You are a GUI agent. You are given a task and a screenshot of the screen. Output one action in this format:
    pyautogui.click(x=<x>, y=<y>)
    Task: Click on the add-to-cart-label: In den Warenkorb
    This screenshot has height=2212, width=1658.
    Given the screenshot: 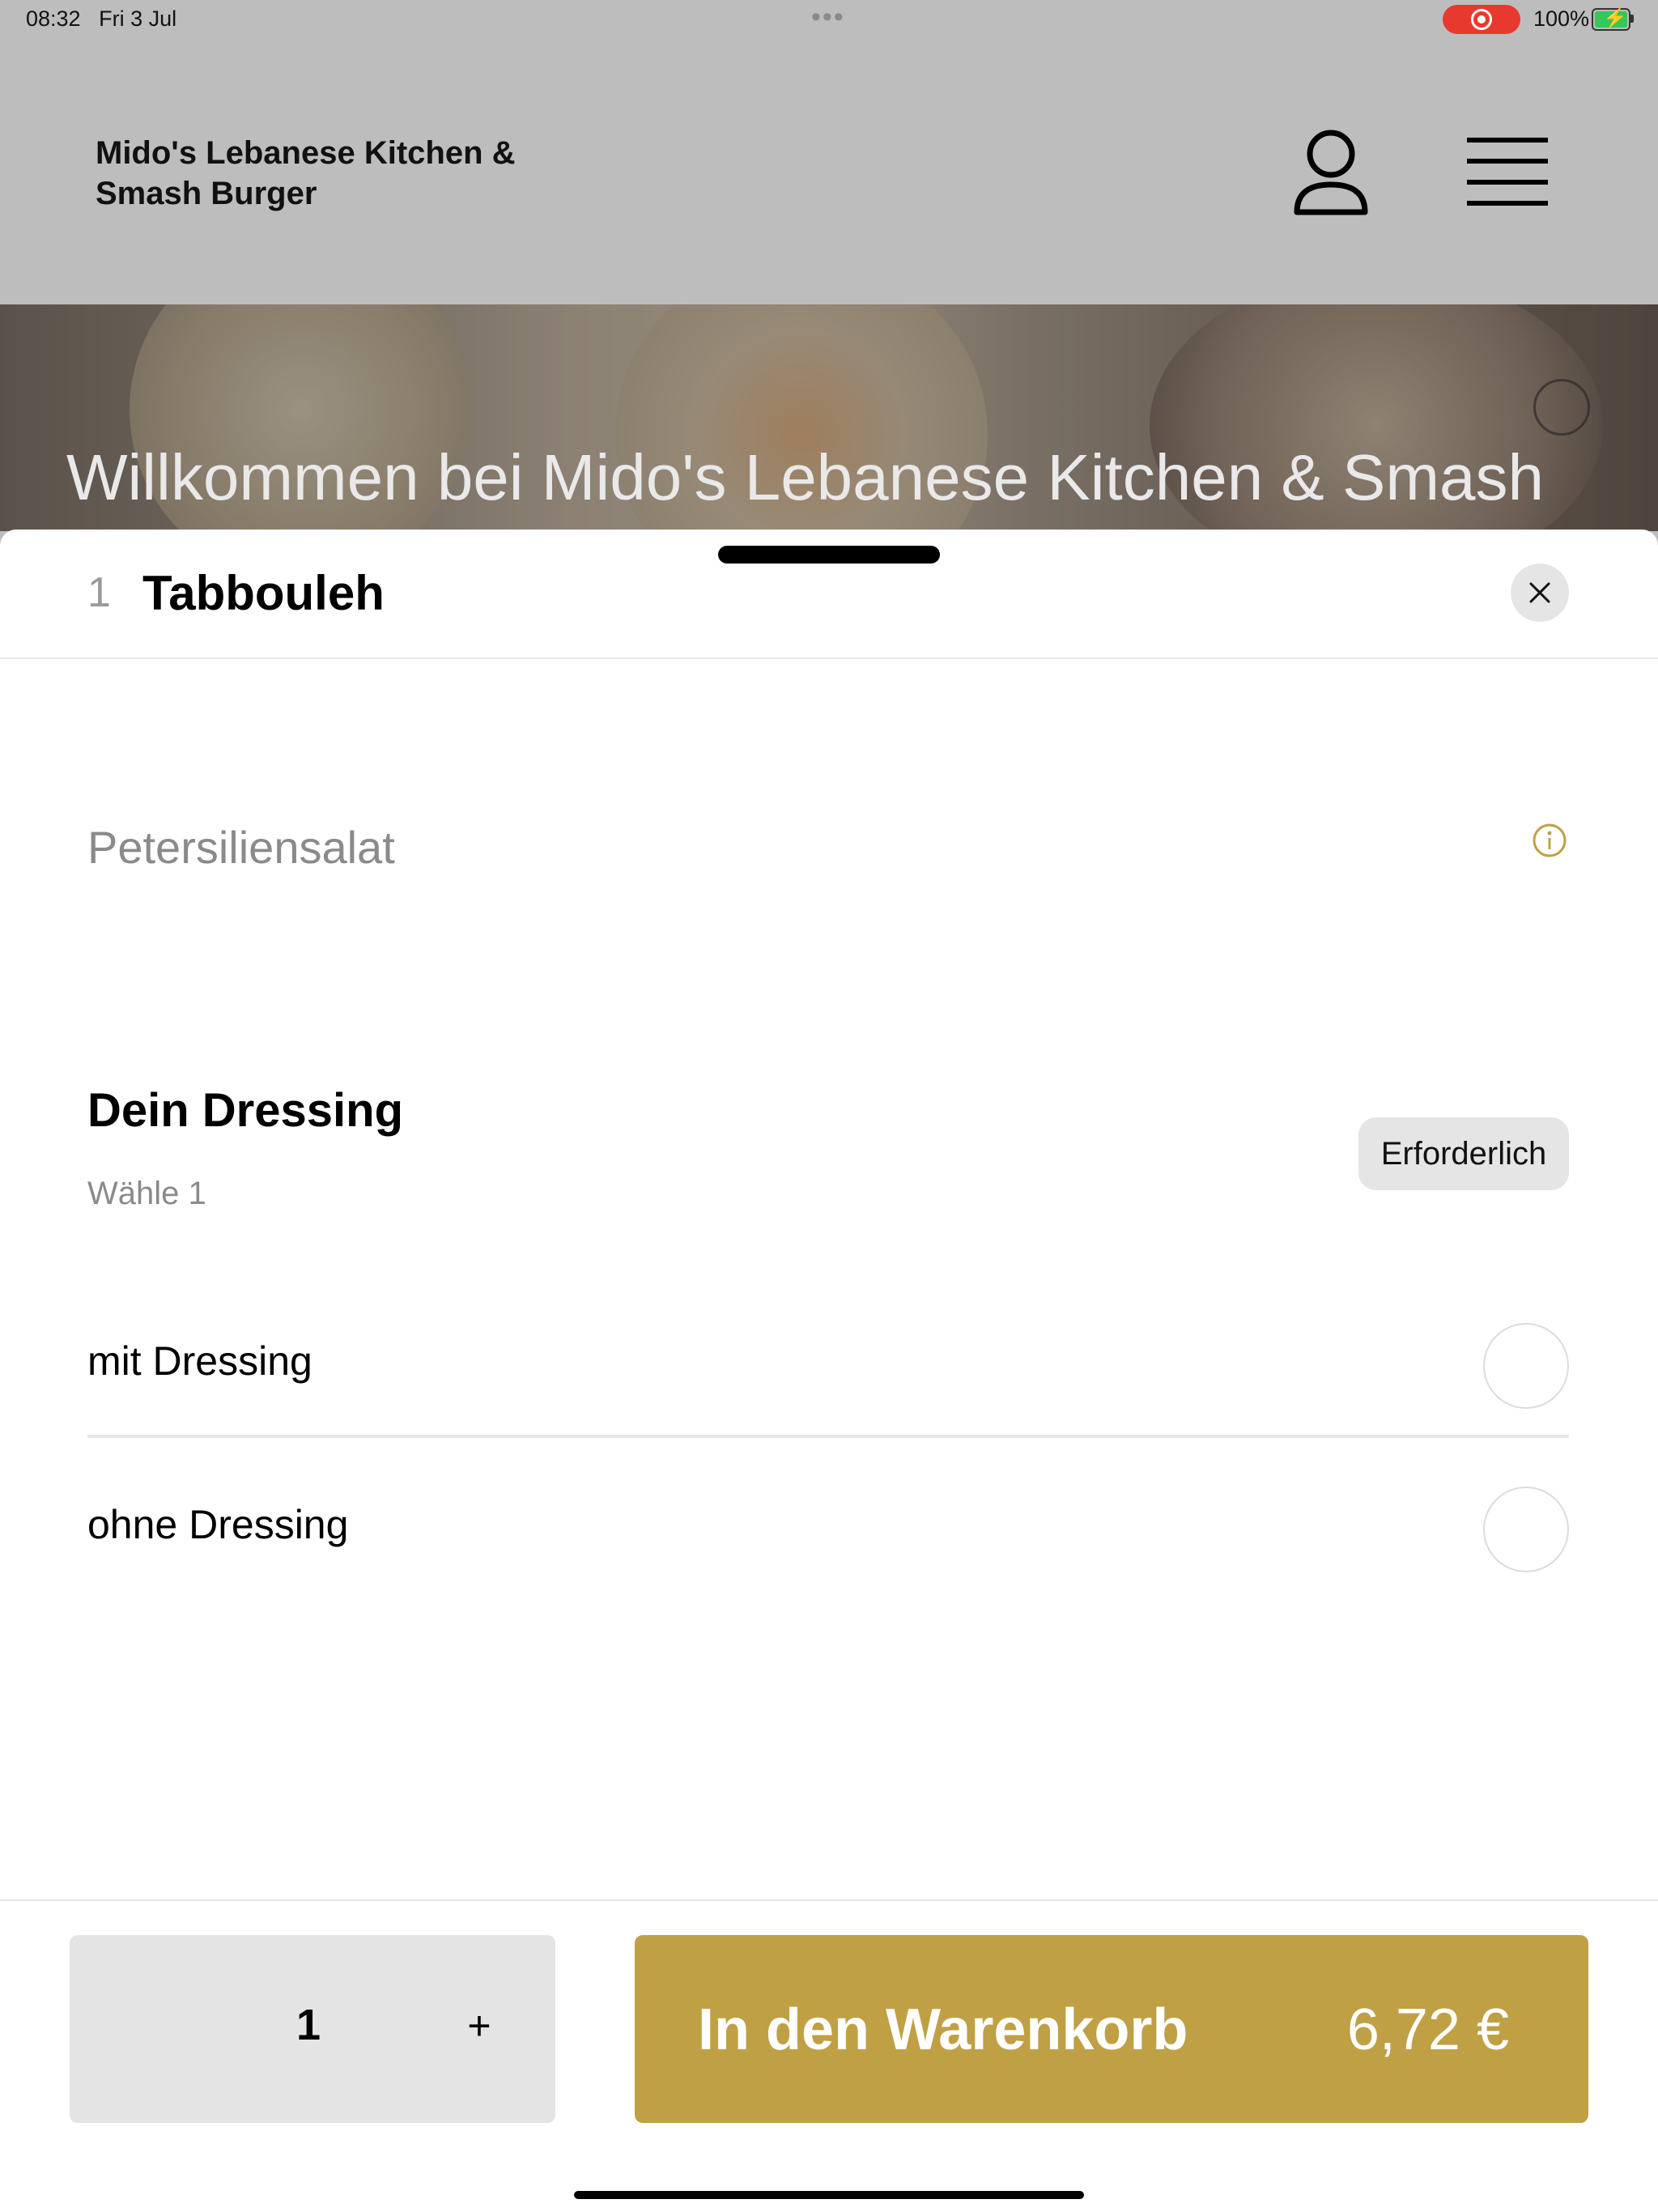 What is the action you would take?
    pyautogui.click(x=943, y=2030)
    